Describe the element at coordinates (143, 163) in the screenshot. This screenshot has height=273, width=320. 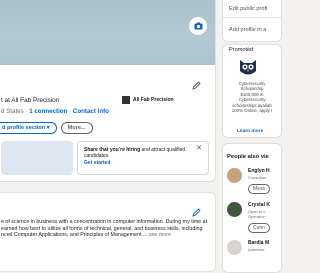
I see `get-started-link: Get started` at that location.